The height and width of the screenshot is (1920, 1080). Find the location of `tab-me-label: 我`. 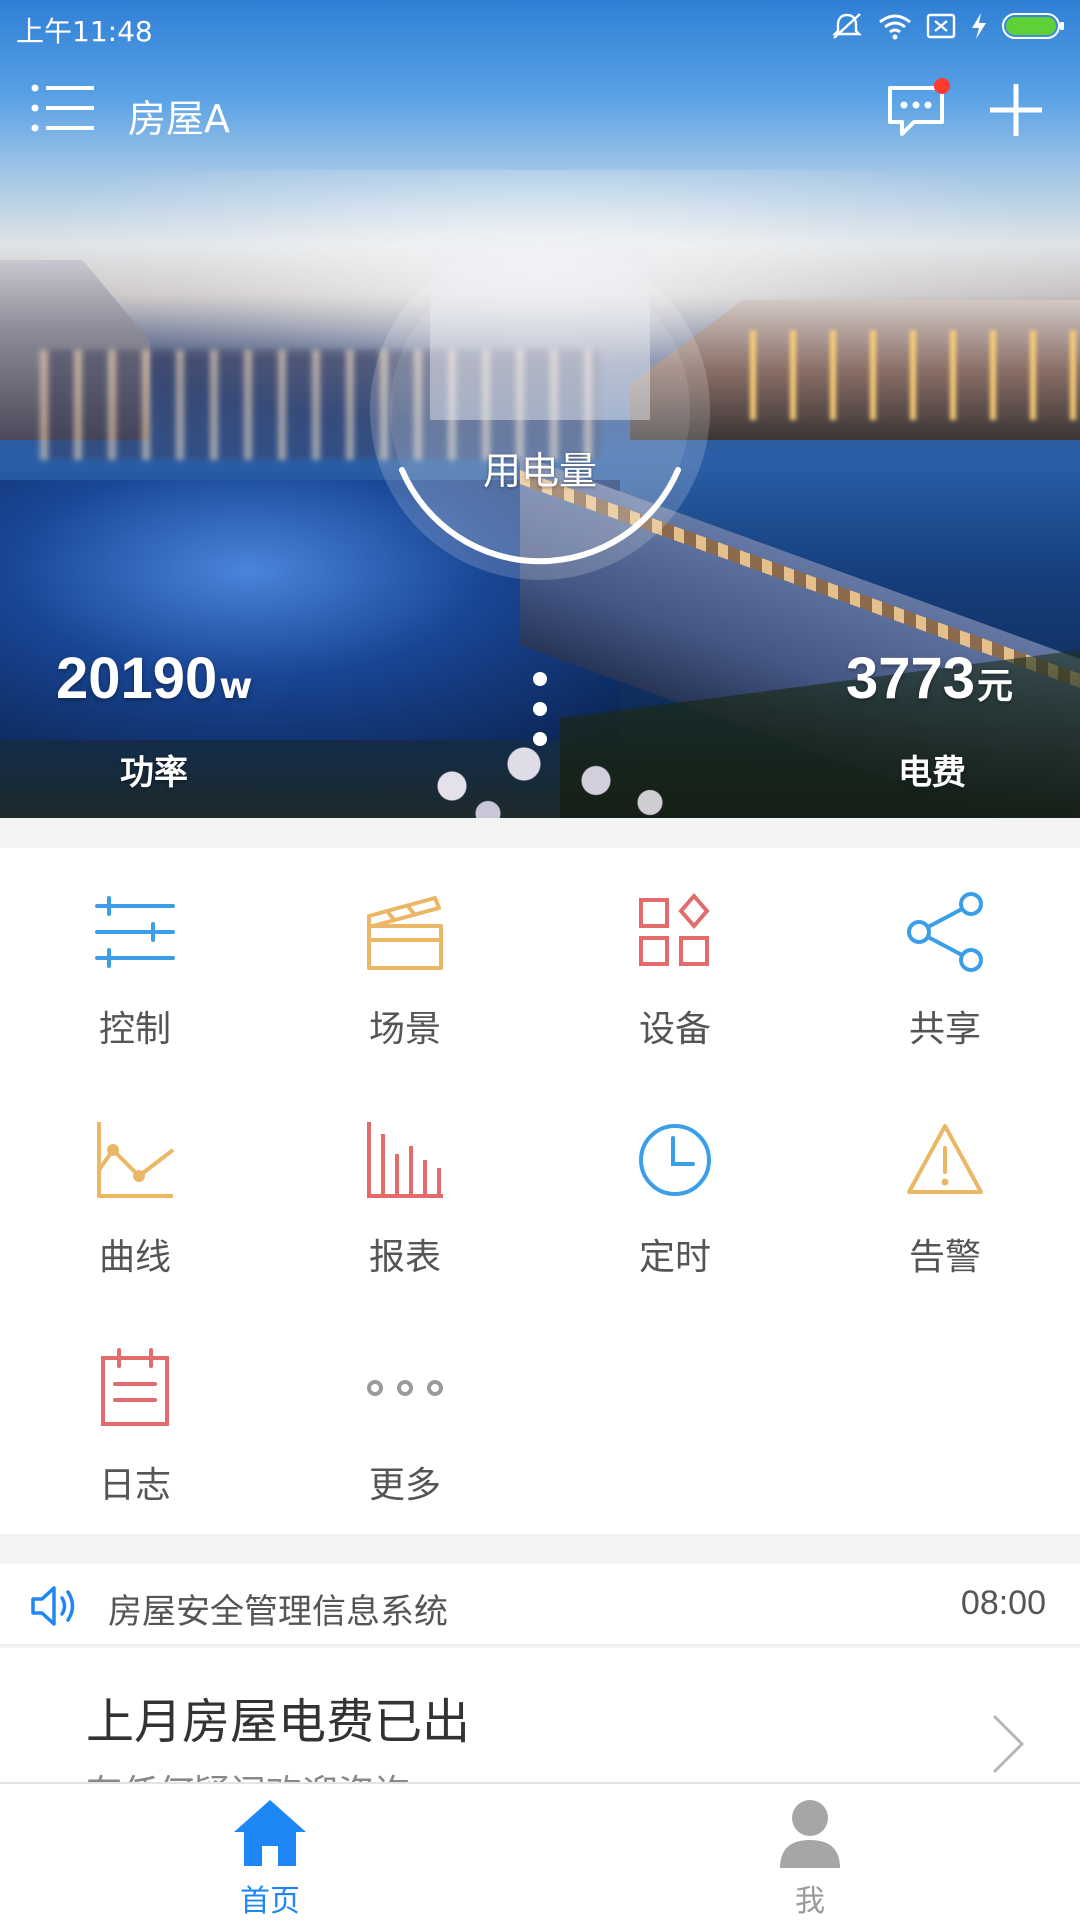

tab-me-label: 我 is located at coordinates (810, 1901).